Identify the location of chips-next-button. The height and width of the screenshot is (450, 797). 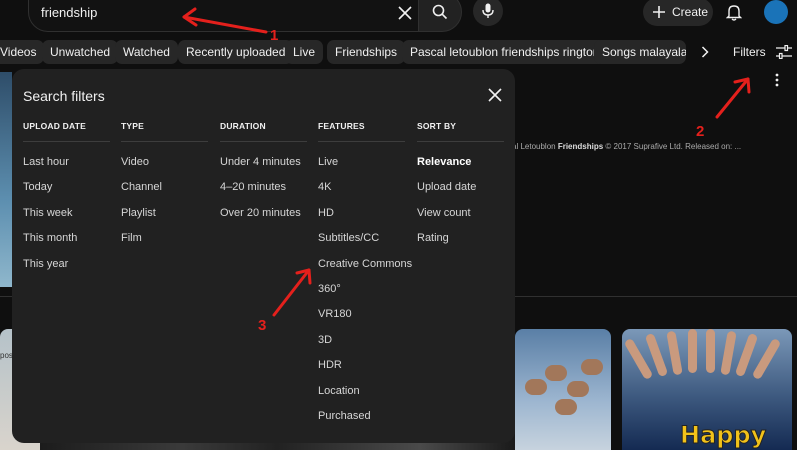
(705, 52).